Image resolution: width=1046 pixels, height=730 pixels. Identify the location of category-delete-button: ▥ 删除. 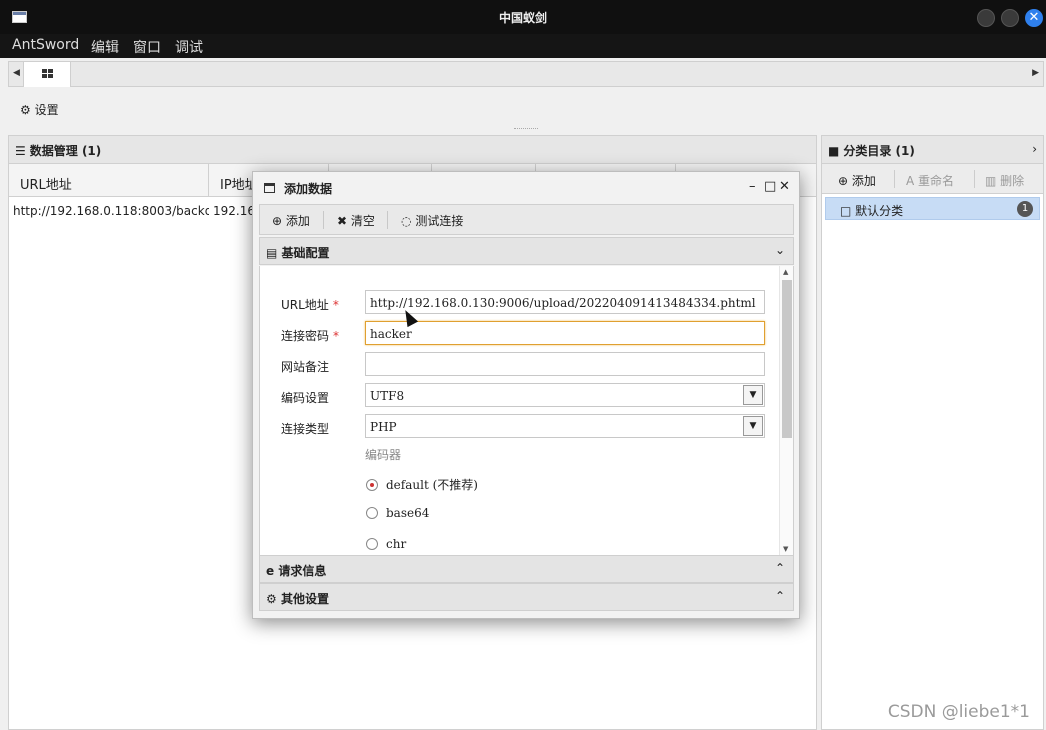
(1004, 180).